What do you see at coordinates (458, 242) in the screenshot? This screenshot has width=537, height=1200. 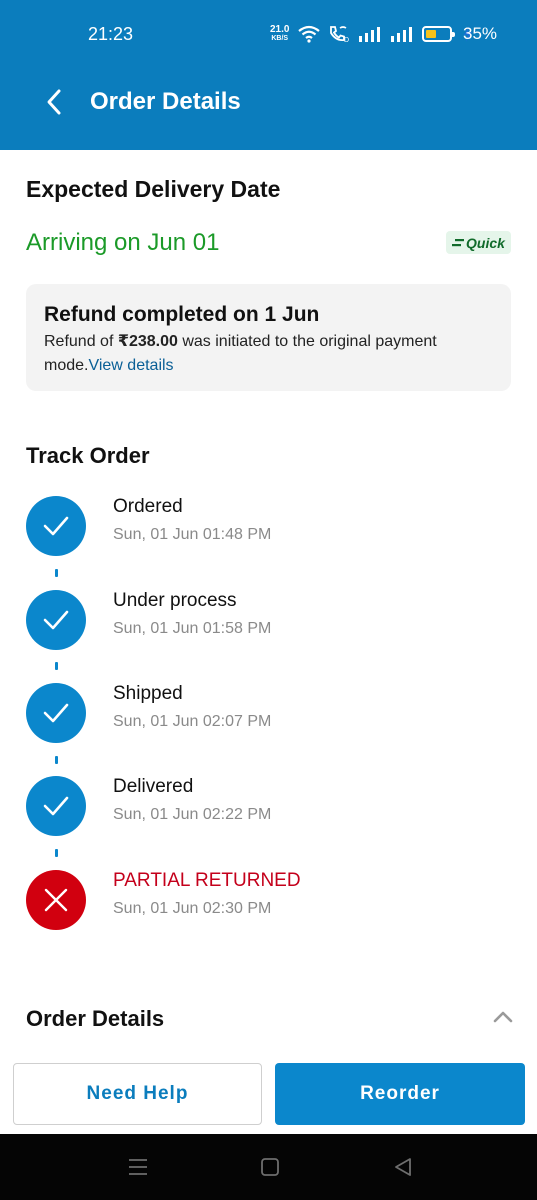 I see `quick-icon` at bounding box center [458, 242].